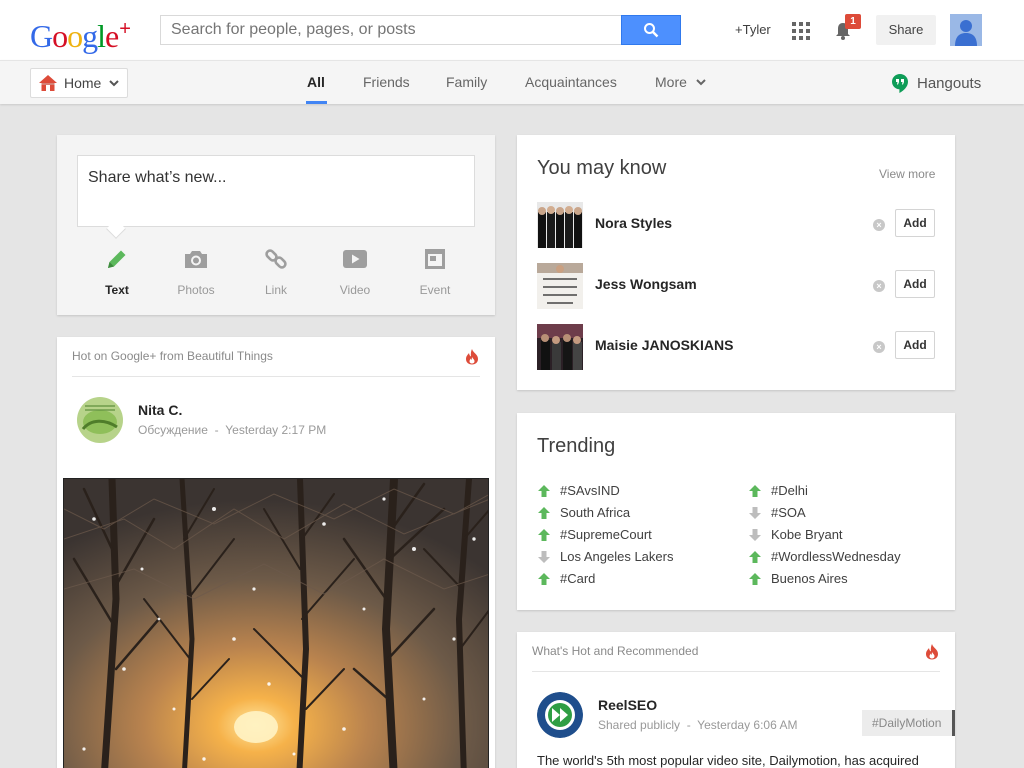 This screenshot has width=1024, height=768. I want to click on trending-topic-label: #Delhi, so click(789, 490).